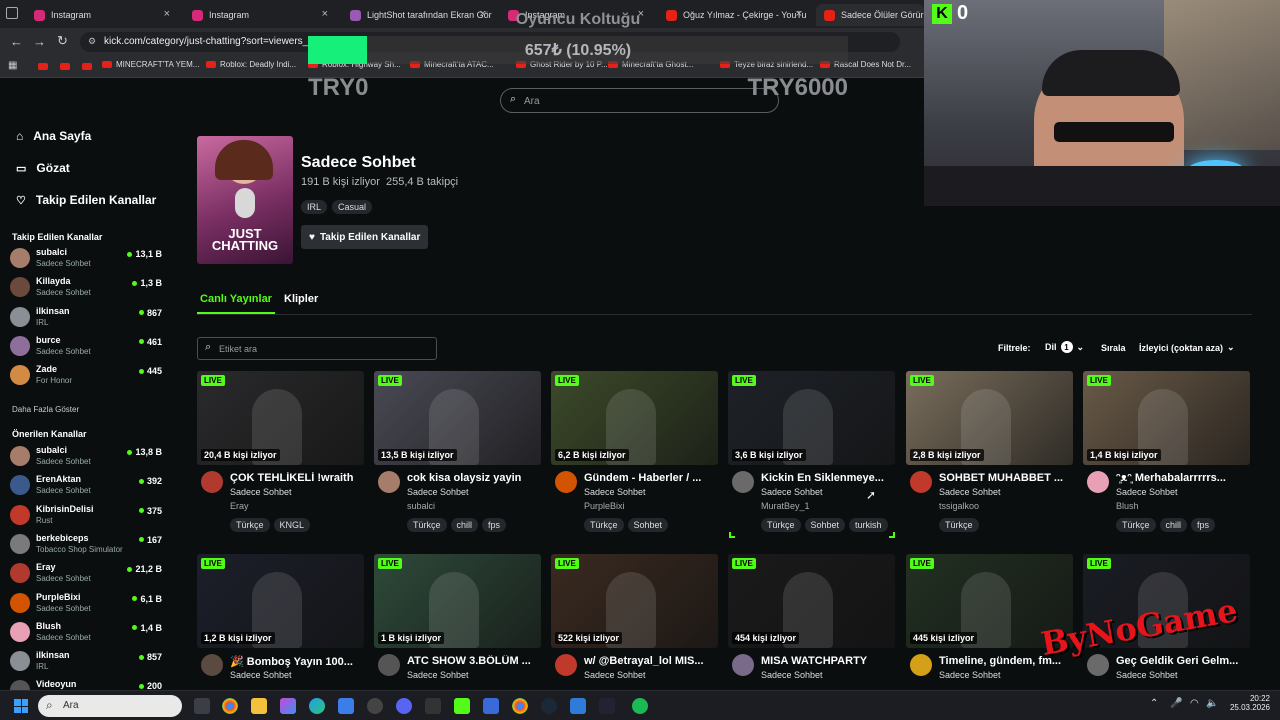  I want to click on stream-title: MISA WATCHPARTY, so click(827, 661).